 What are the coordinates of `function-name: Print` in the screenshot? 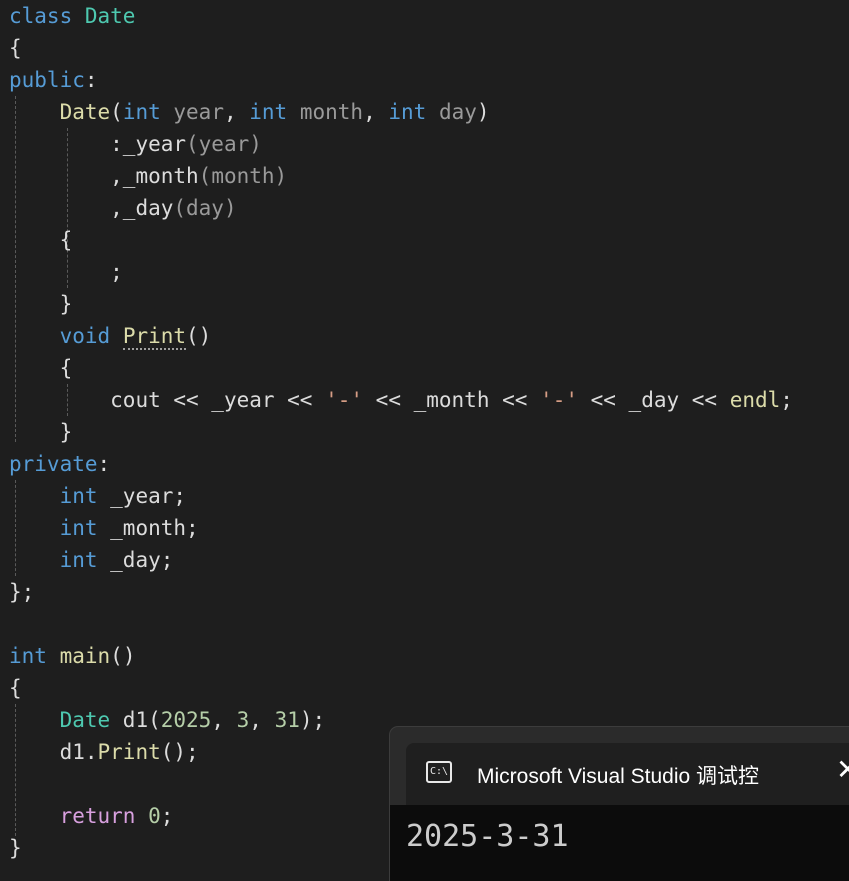 It's located at (154, 337).